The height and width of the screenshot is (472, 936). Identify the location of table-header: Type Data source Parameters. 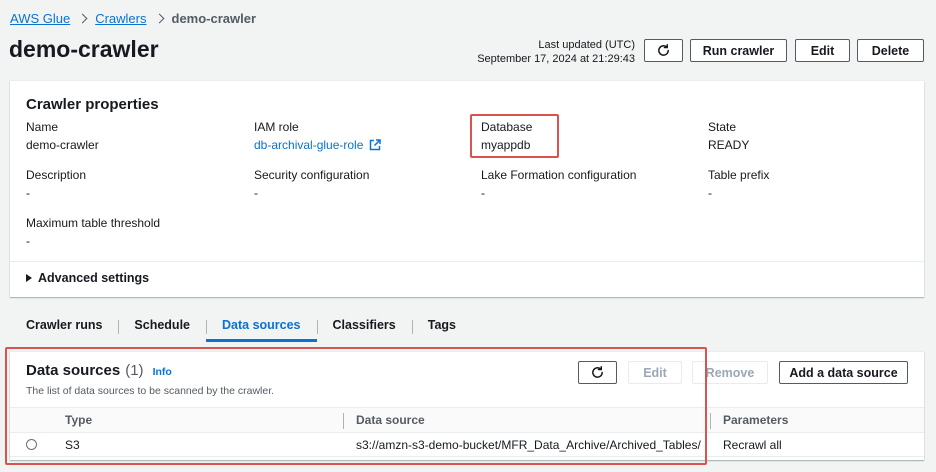
(467, 420).